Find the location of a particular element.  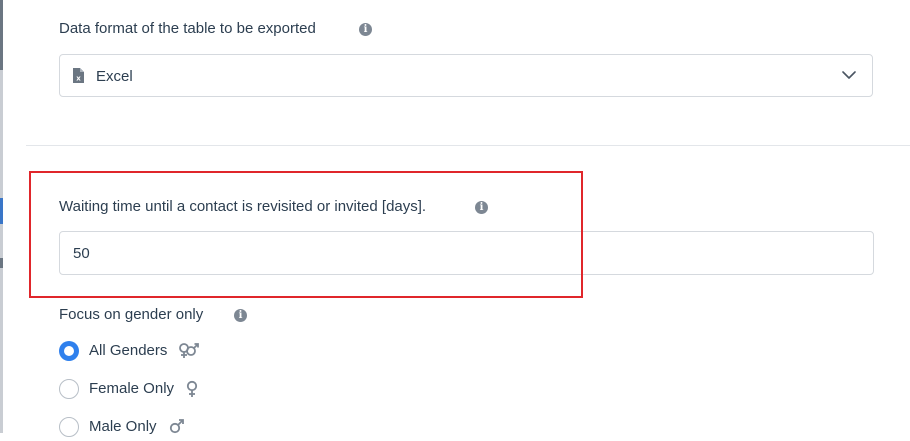

export-format-select: x Excel is located at coordinates (466, 75).